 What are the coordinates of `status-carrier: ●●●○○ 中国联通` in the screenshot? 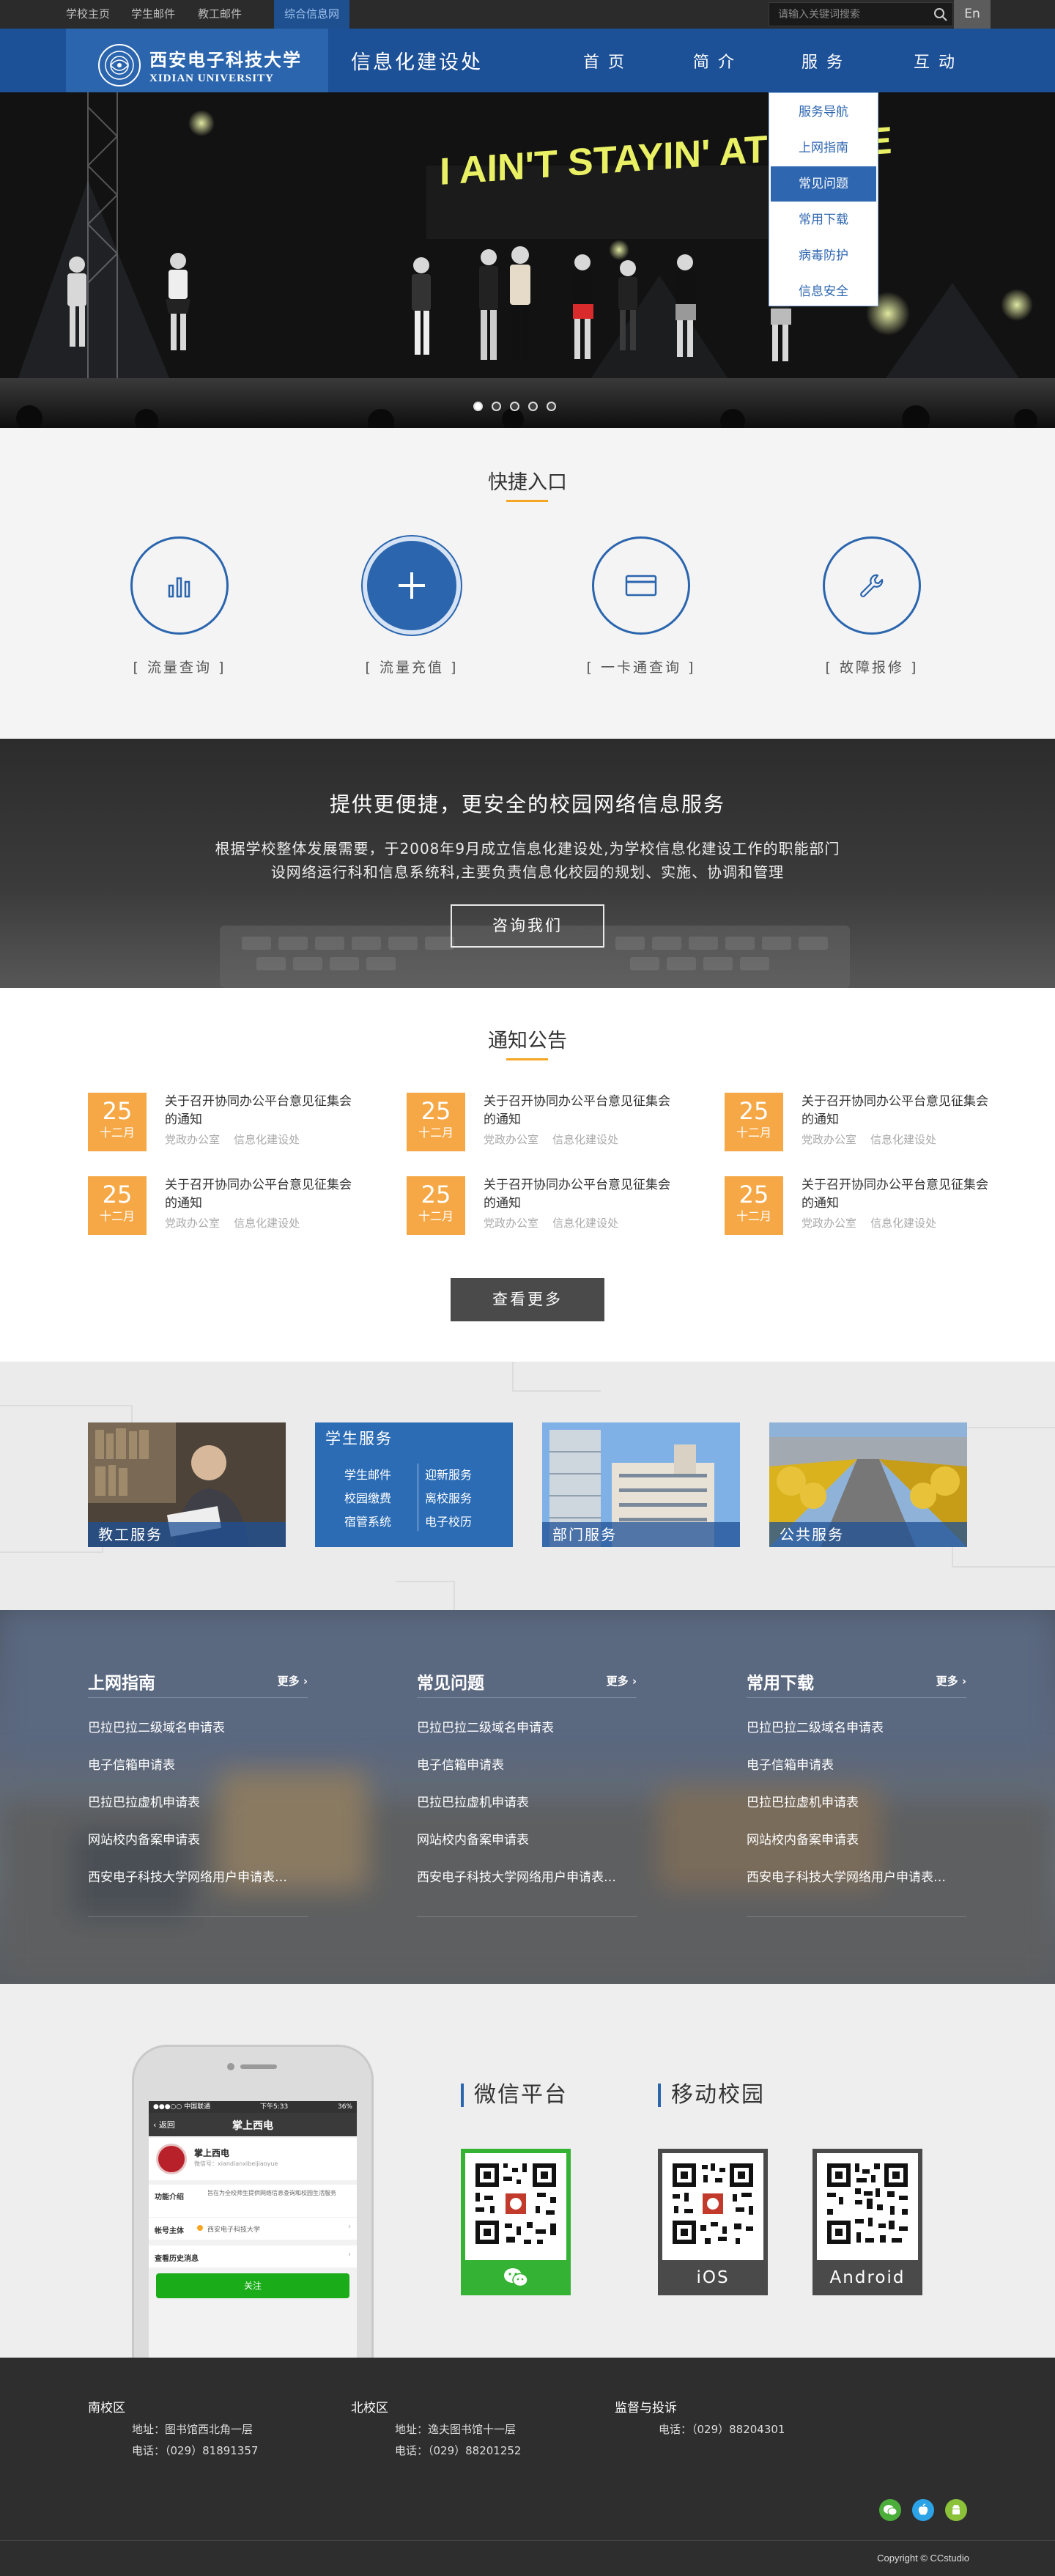 It's located at (182, 2107).